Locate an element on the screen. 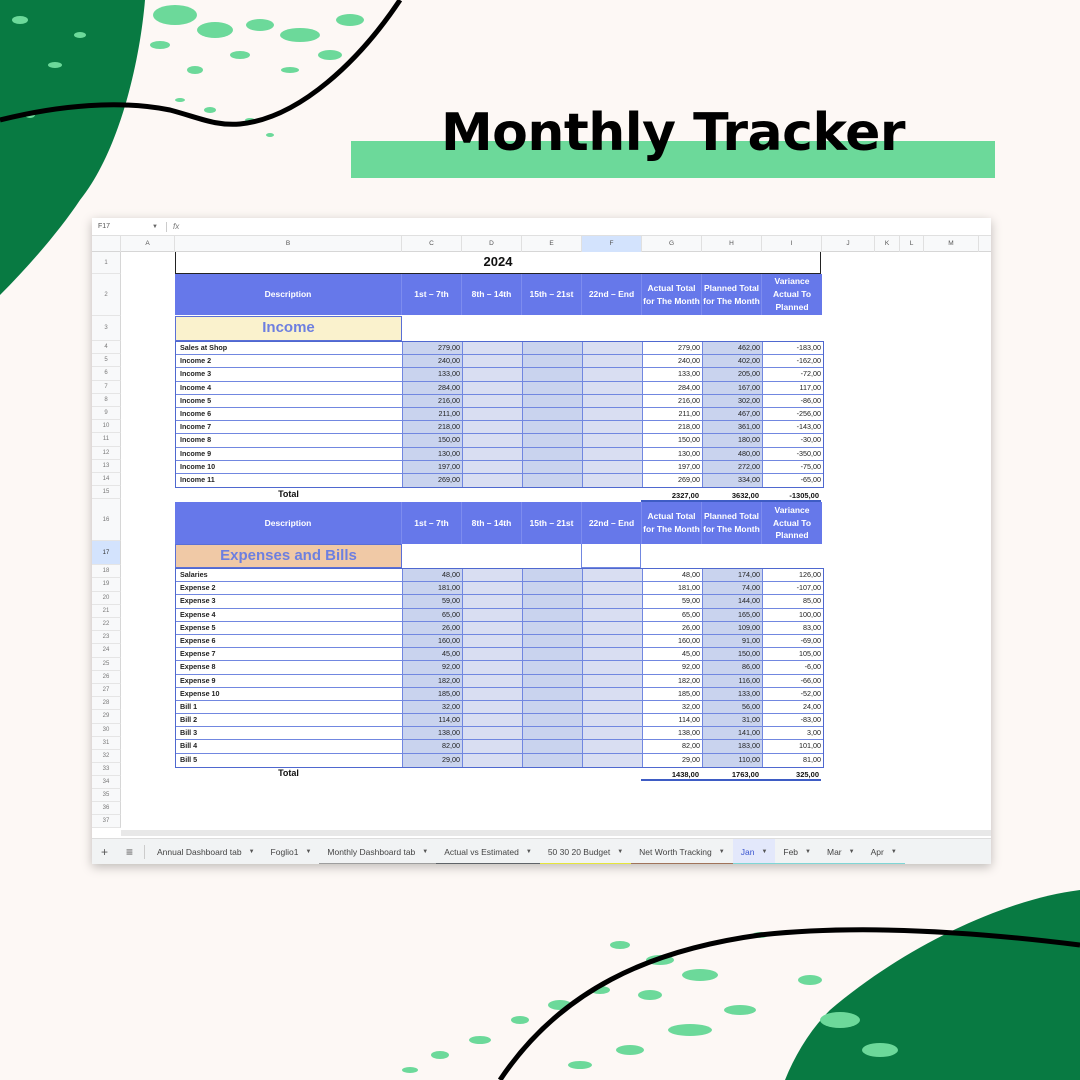 Image resolution: width=1080 pixels, height=1080 pixels. row-header-22: 22 is located at coordinates (106, 625).